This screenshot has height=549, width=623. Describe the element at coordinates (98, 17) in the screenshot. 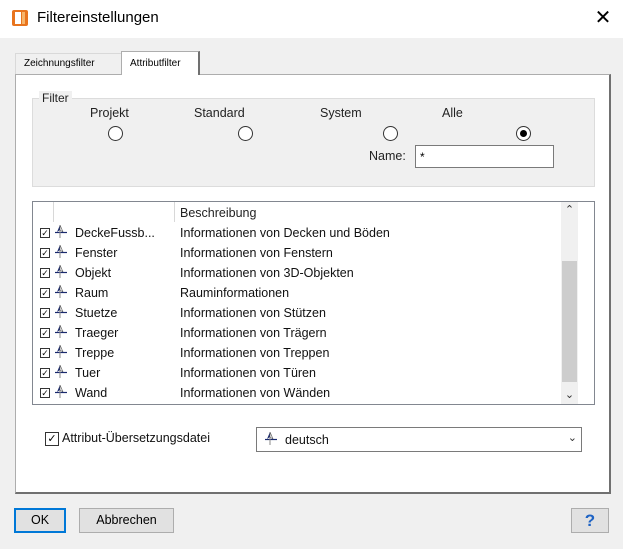

I see `window-title: Filtereinstellungen` at that location.